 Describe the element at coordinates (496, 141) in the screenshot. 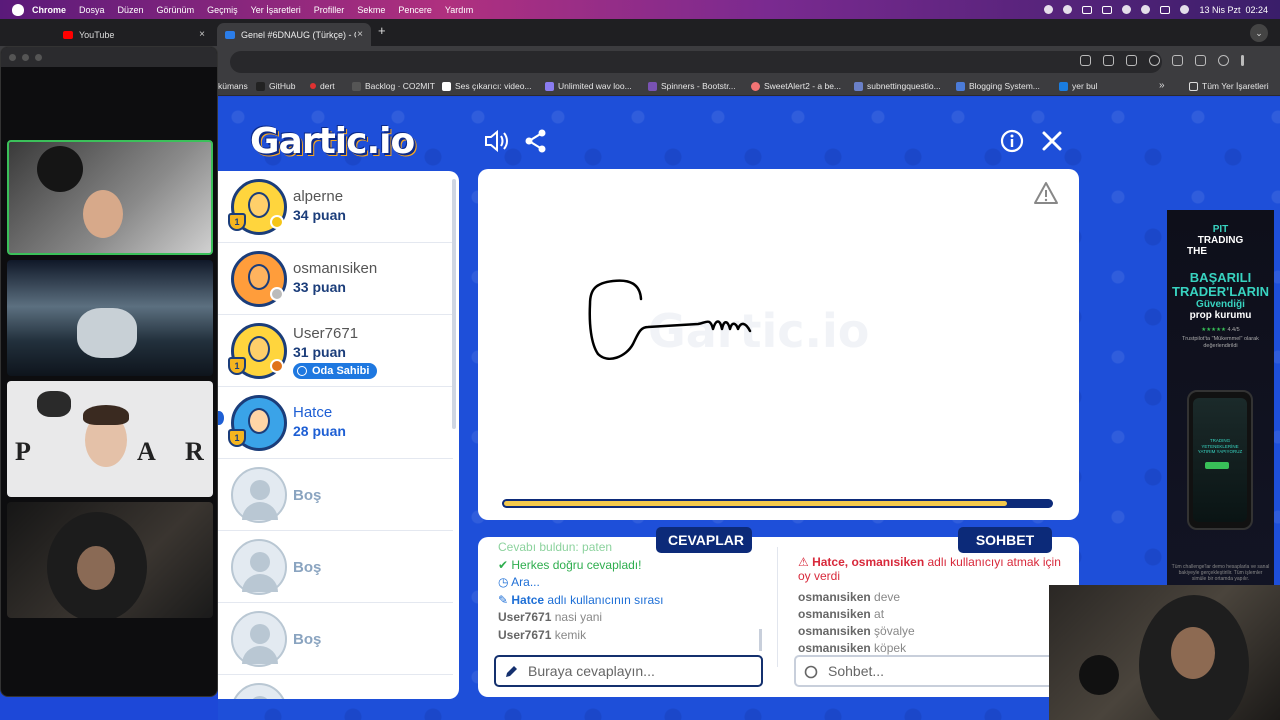

I see `sound-icon` at that location.